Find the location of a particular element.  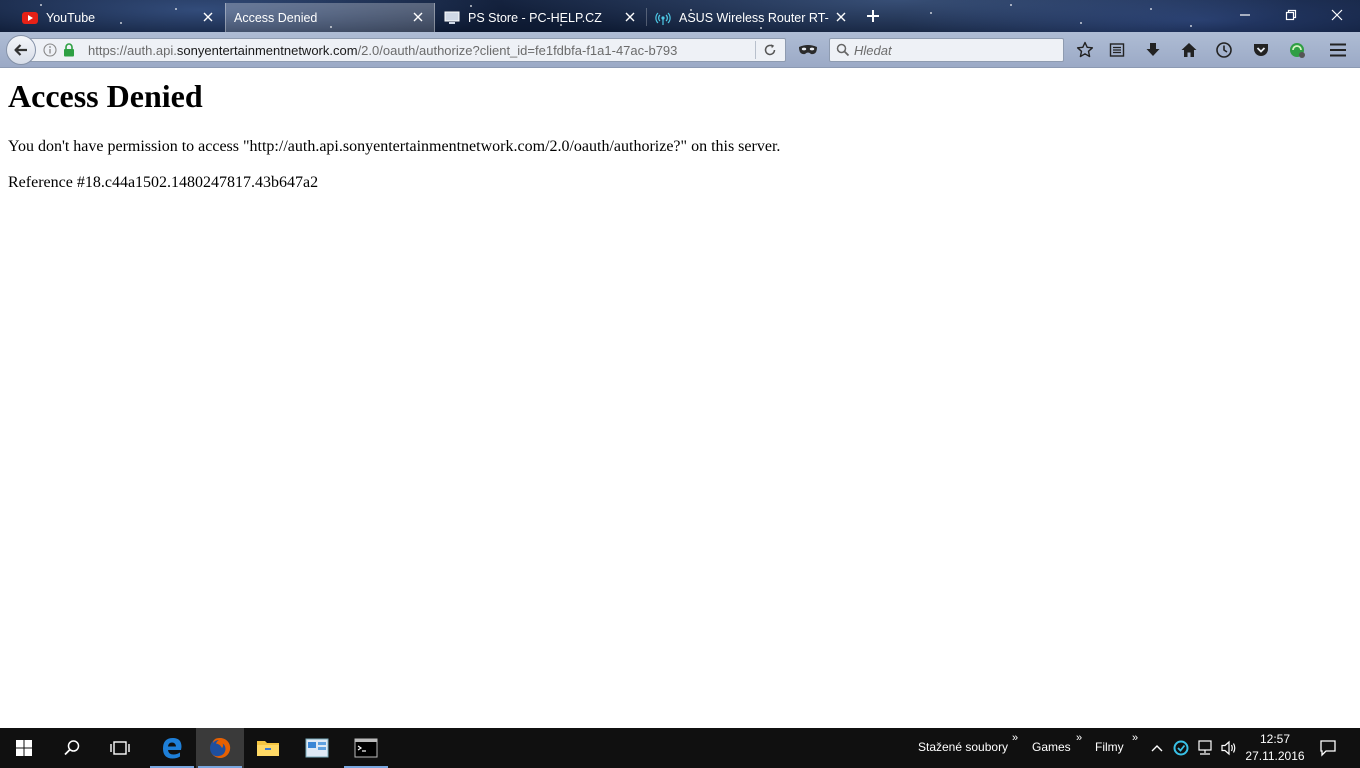

close-window-button is located at coordinates (1337, 15).